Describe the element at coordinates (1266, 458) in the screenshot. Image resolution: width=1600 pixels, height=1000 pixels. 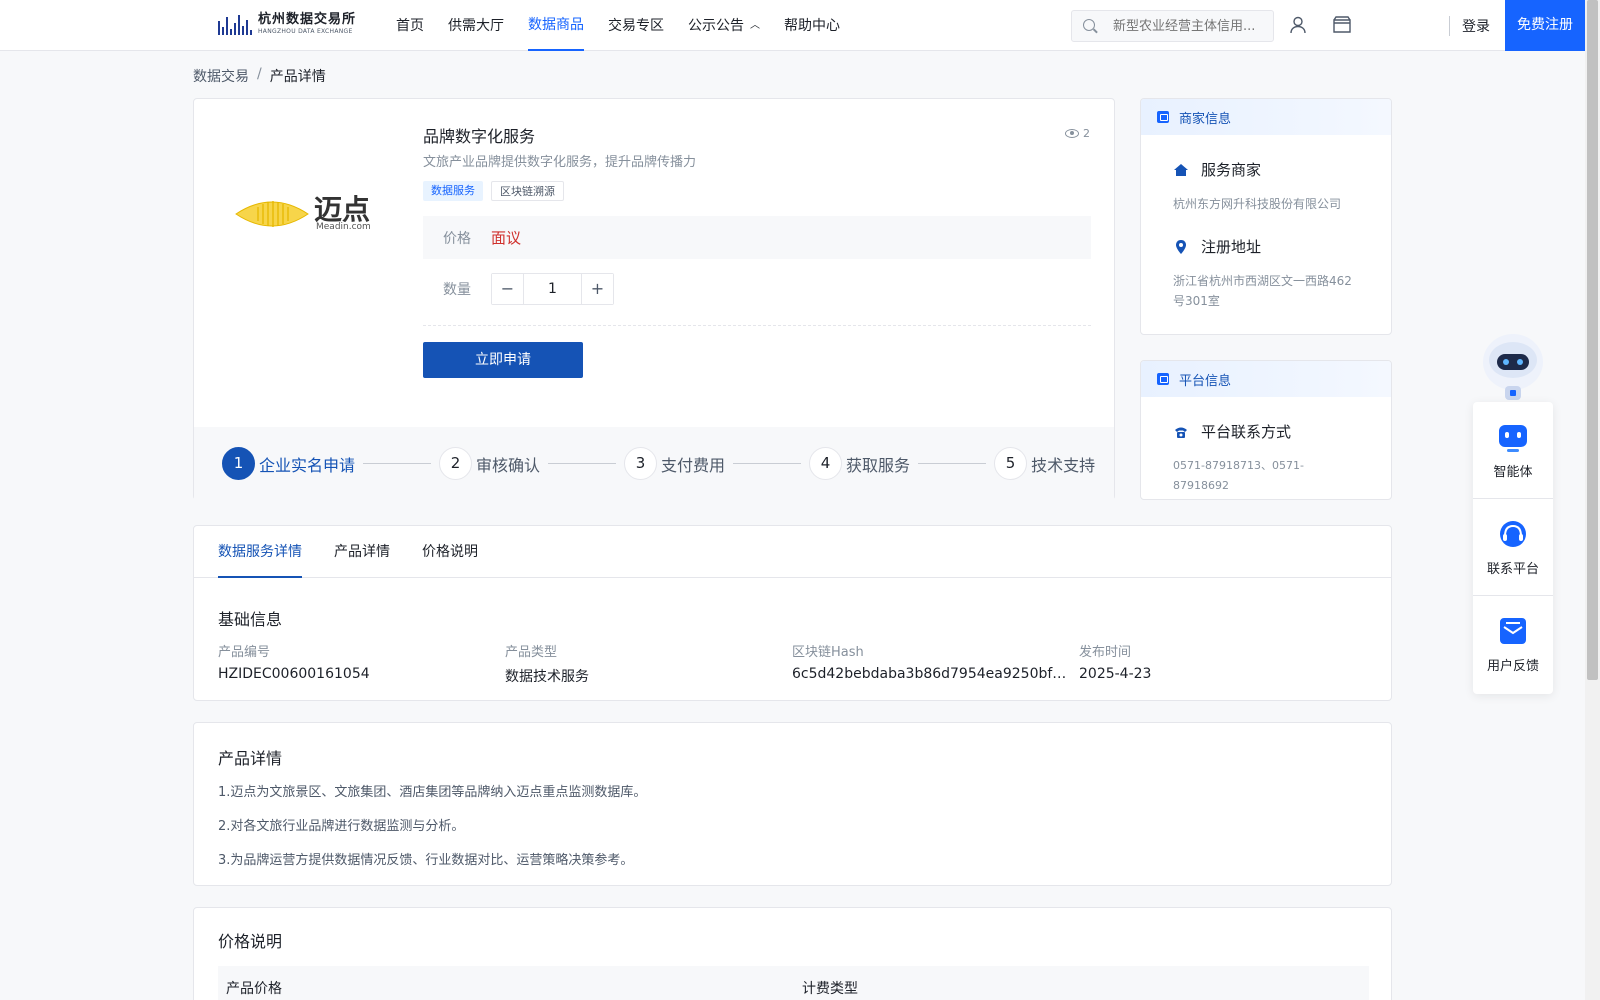
I see `platform-contact-section: 平台联系方式 0571-87918713、0571-87918692` at that location.